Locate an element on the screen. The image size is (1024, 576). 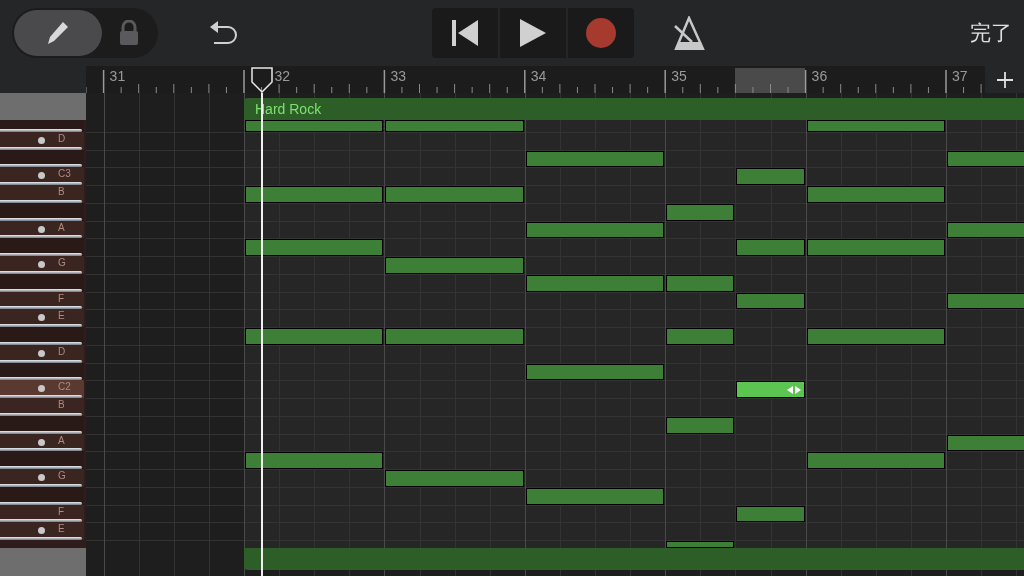
key-label: C3 is located at coordinates (64, 174).